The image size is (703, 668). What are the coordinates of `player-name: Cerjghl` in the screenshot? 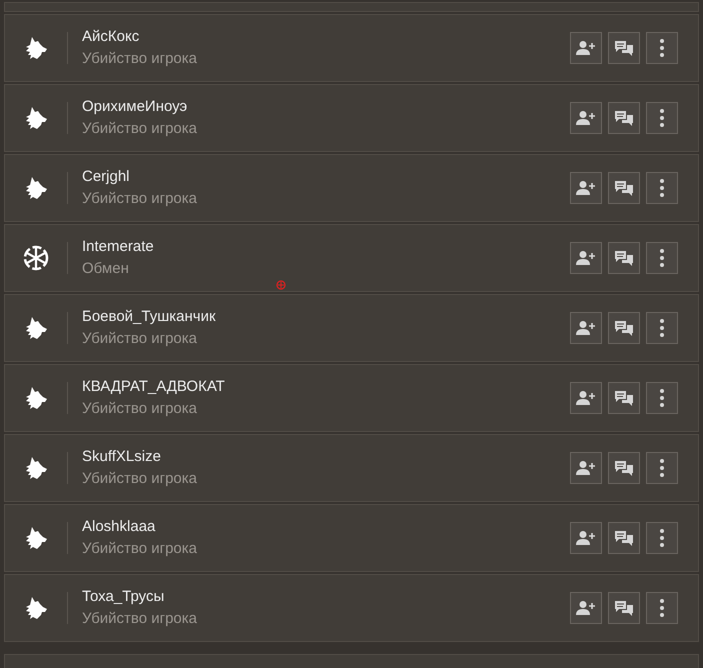 It's located at (106, 177).